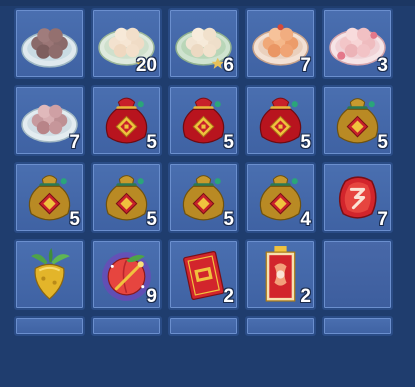 The height and width of the screenshot is (387, 415). What do you see at coordinates (207, 3) in the screenshot?
I see `inventory-top-edge` at bounding box center [207, 3].